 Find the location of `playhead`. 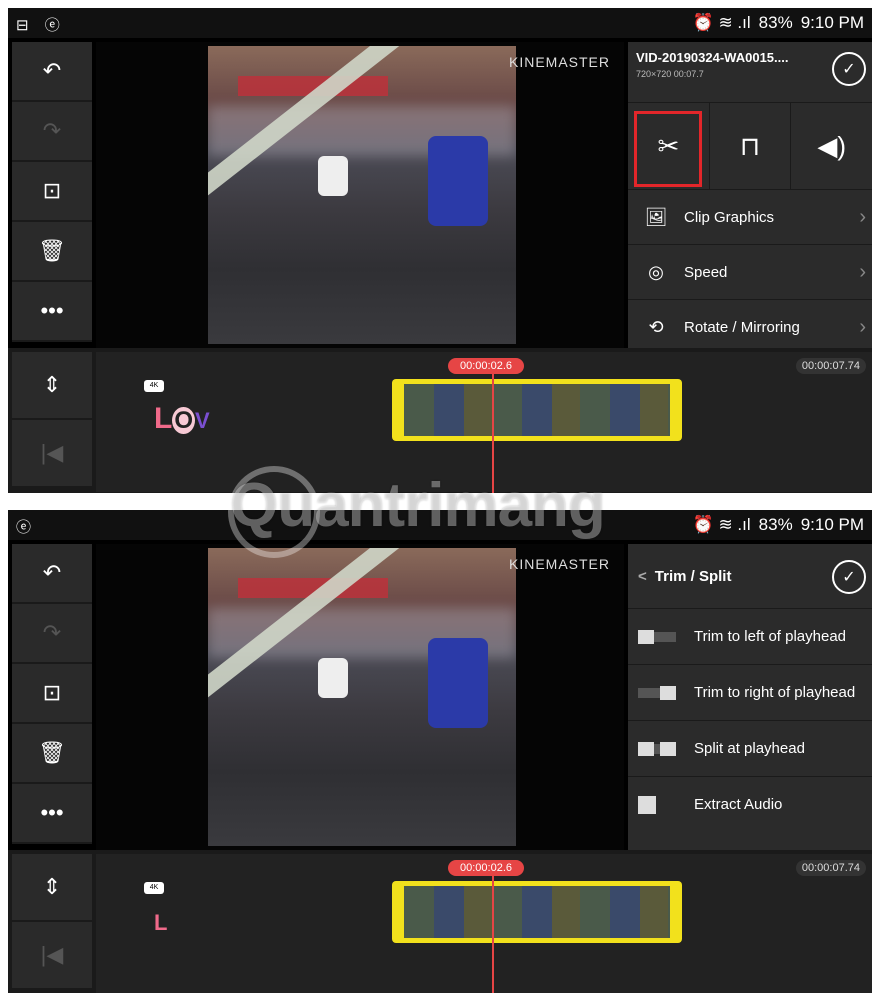

playhead is located at coordinates (493, 934).